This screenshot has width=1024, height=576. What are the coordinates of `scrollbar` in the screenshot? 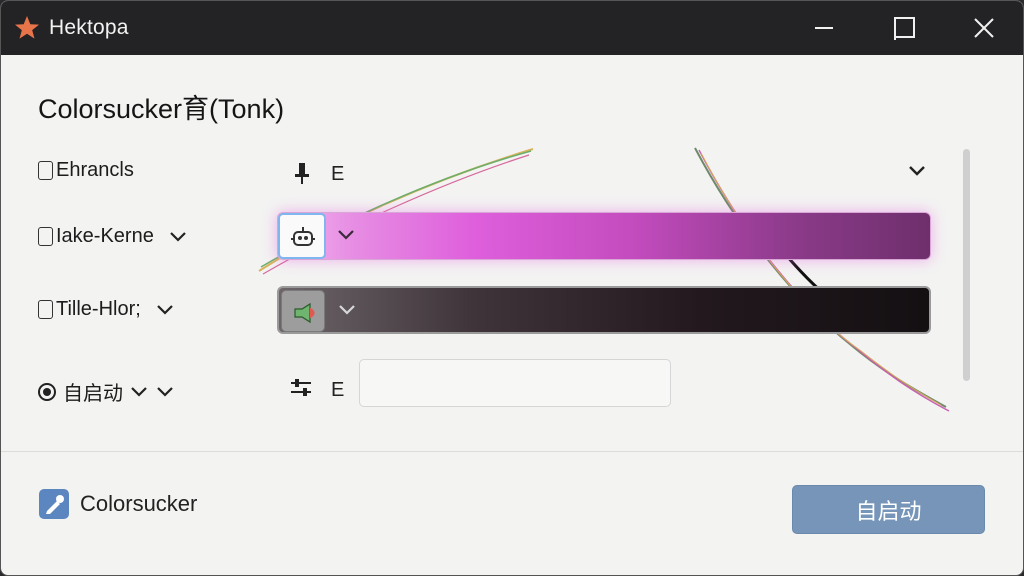 It's located at (966, 265).